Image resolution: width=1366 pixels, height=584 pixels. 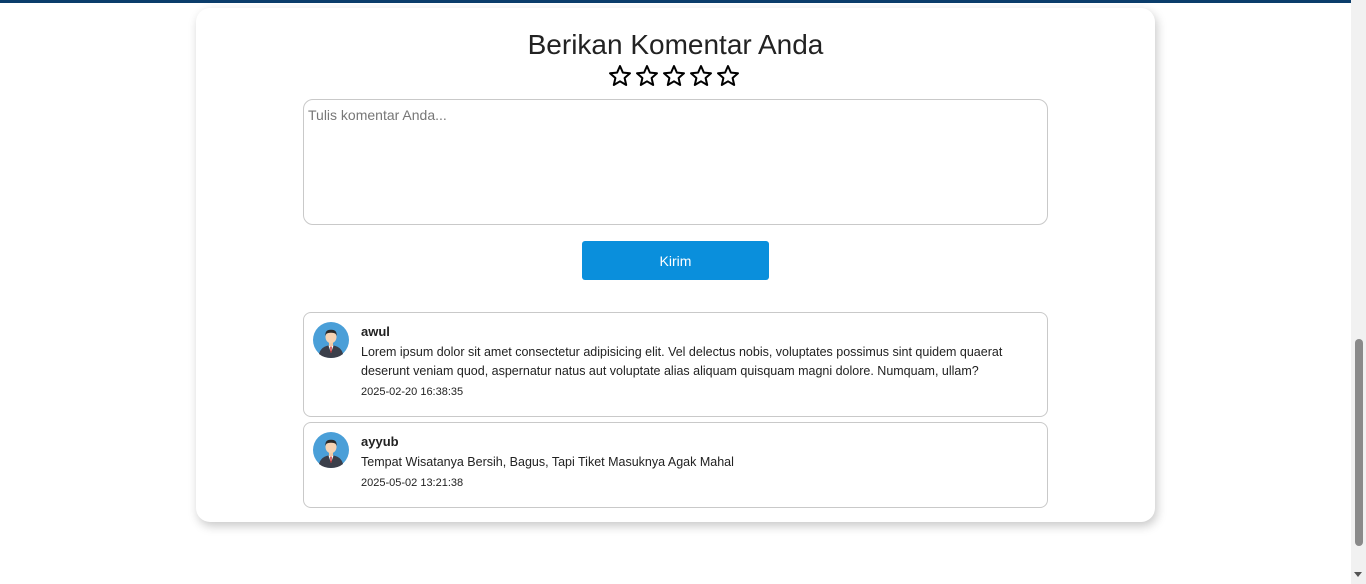 I want to click on comment-author: awul, so click(x=375, y=331).